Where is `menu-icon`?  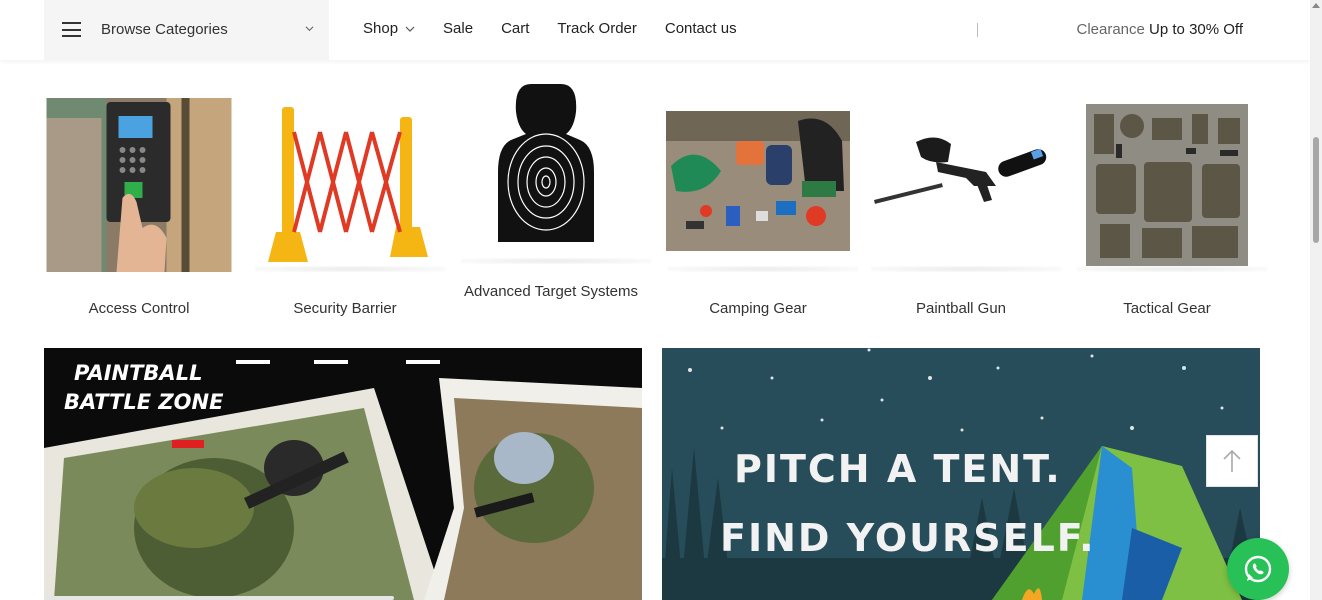 menu-icon is located at coordinates (71, 29).